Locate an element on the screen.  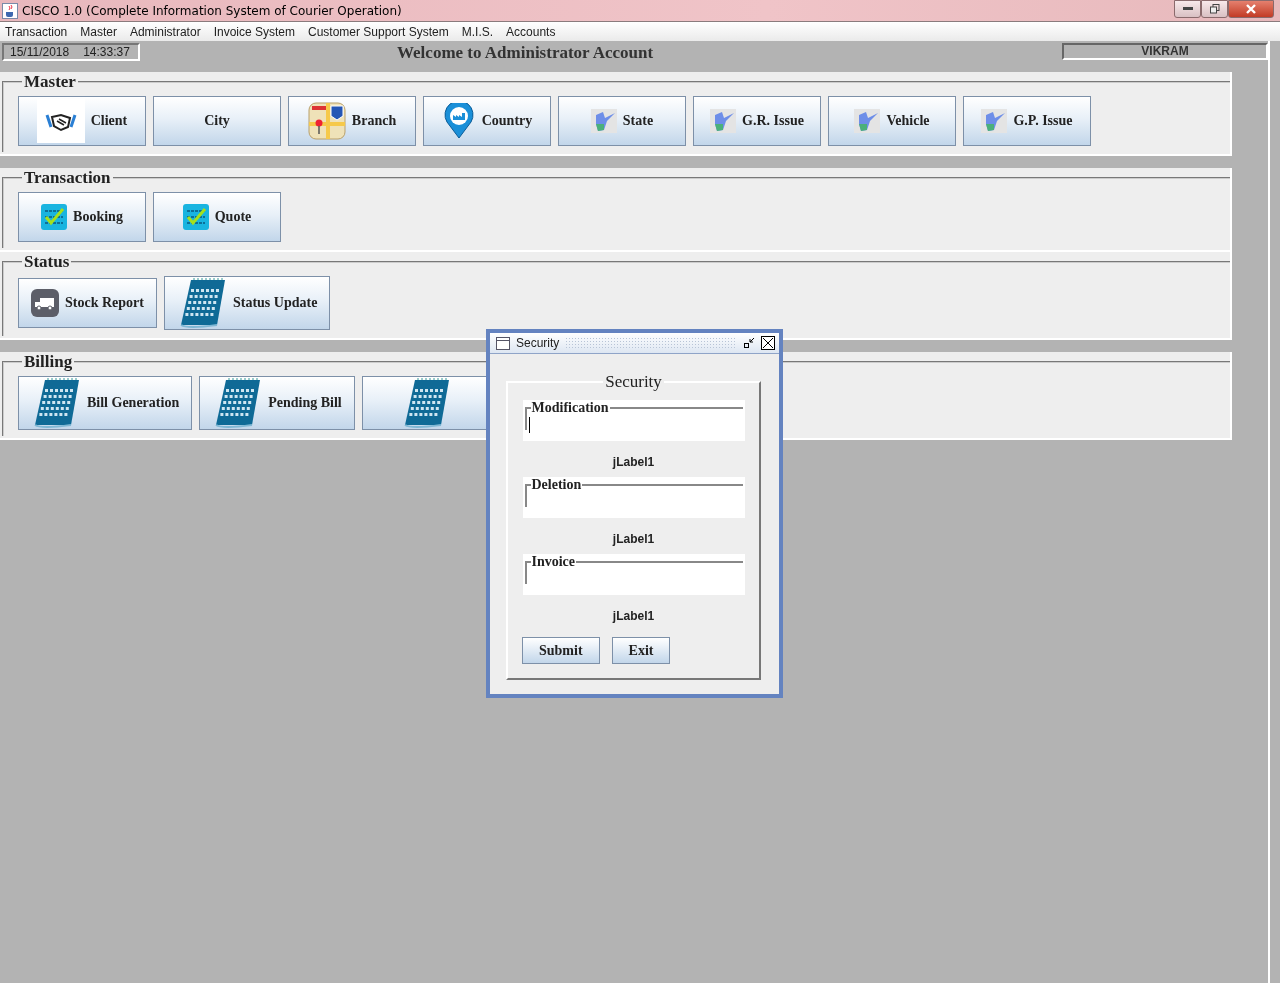
menu-item: Transaction is located at coordinates (36, 31).